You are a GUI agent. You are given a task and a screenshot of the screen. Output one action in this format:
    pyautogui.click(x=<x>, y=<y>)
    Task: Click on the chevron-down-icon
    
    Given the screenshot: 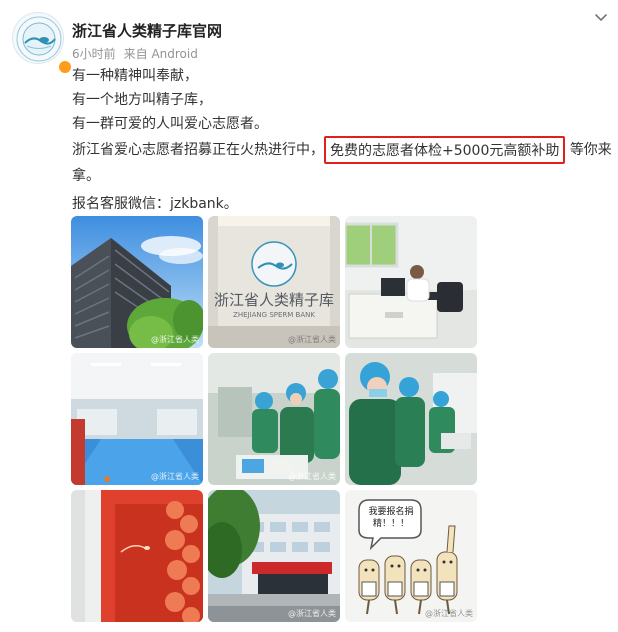 What is the action you would take?
    pyautogui.click(x=601, y=17)
    